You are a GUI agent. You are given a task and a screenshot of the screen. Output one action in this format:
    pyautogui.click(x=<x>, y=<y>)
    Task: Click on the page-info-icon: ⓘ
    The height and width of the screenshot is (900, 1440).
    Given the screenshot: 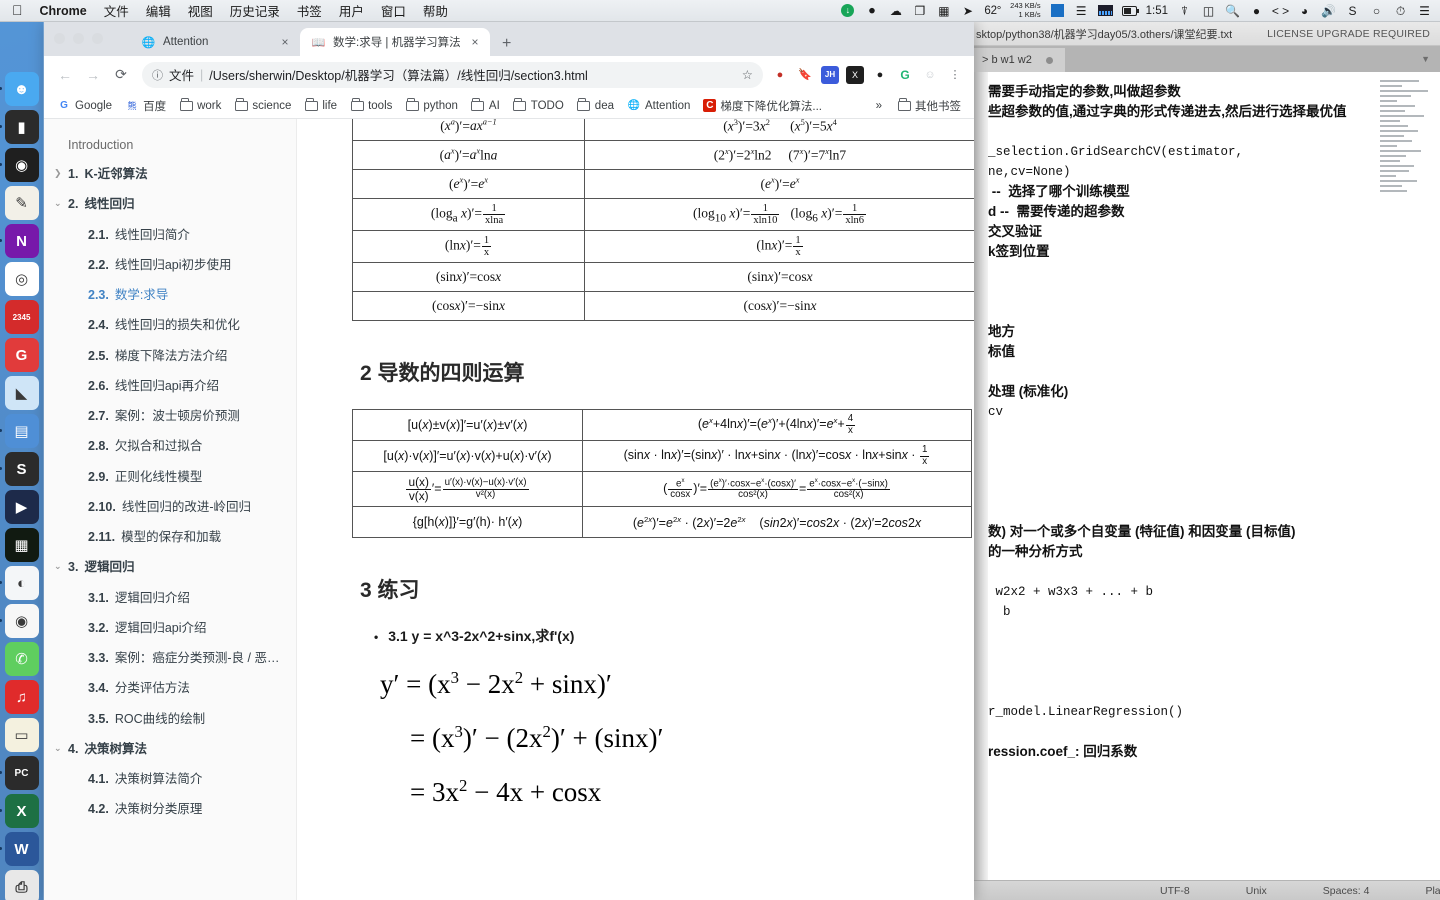 What is the action you would take?
    pyautogui.click(x=157, y=75)
    